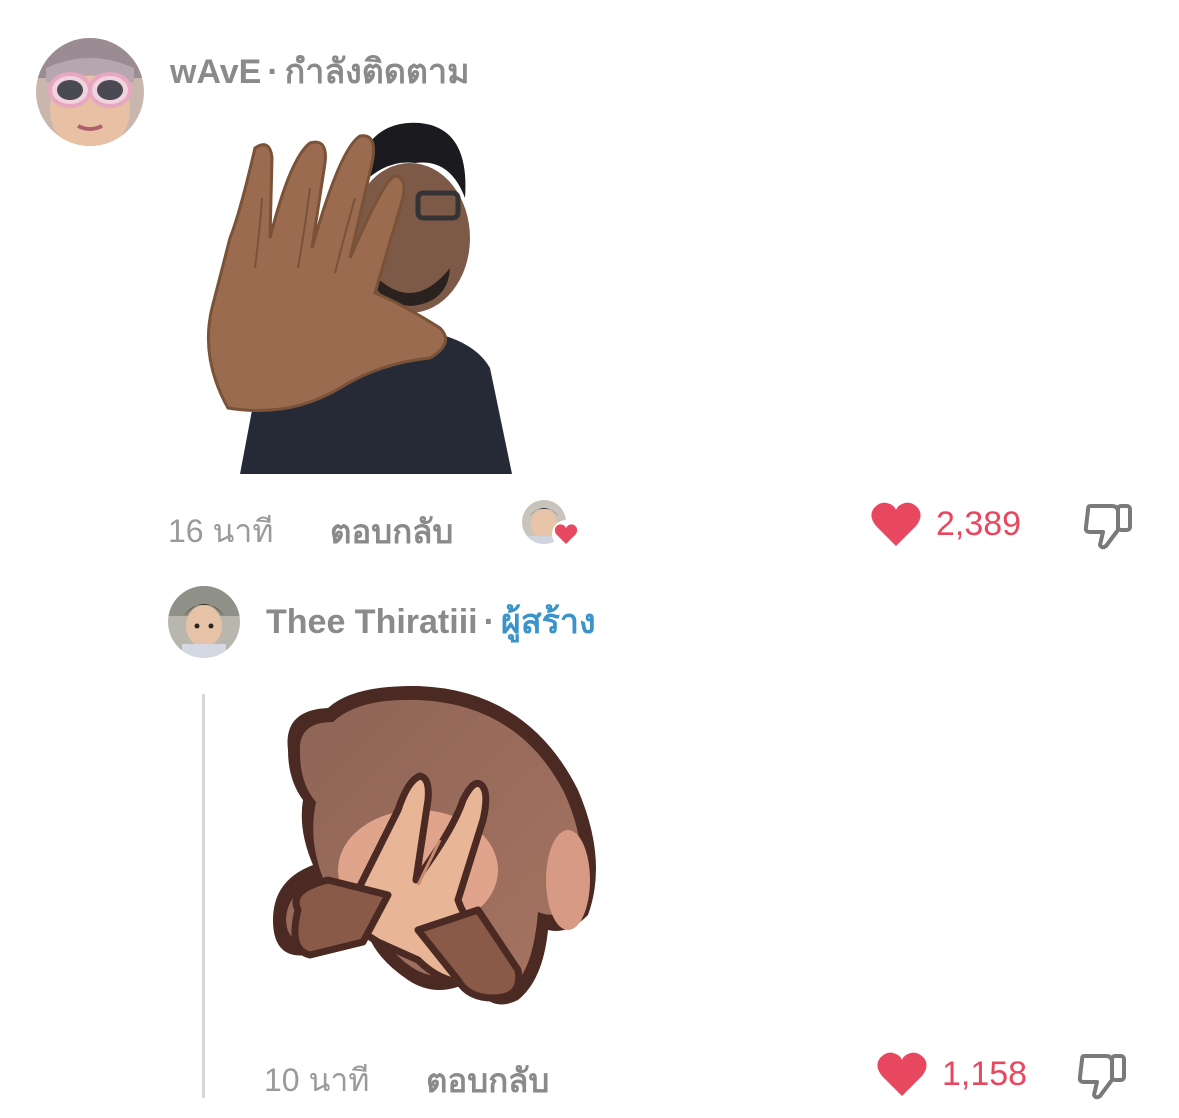 The image size is (1179, 1118). Describe the element at coordinates (548, 622) in the screenshot. I see `creator-label: ผู้สร้าง` at that location.